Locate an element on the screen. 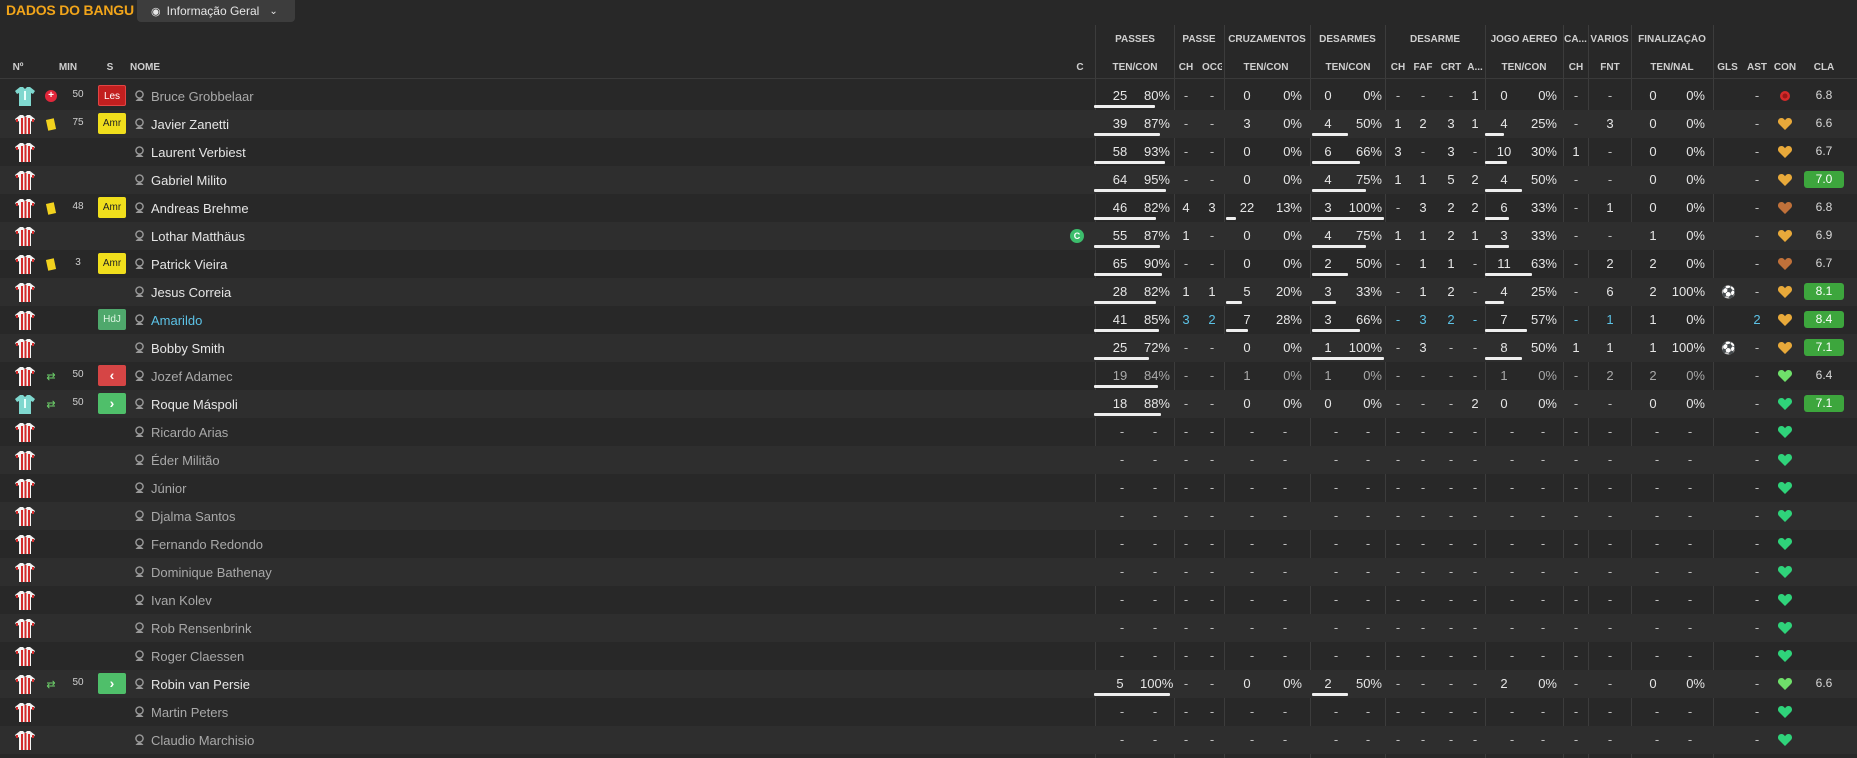 This screenshot has width=1857, height=758. player-name: Roque Máspoli is located at coordinates (194, 404).